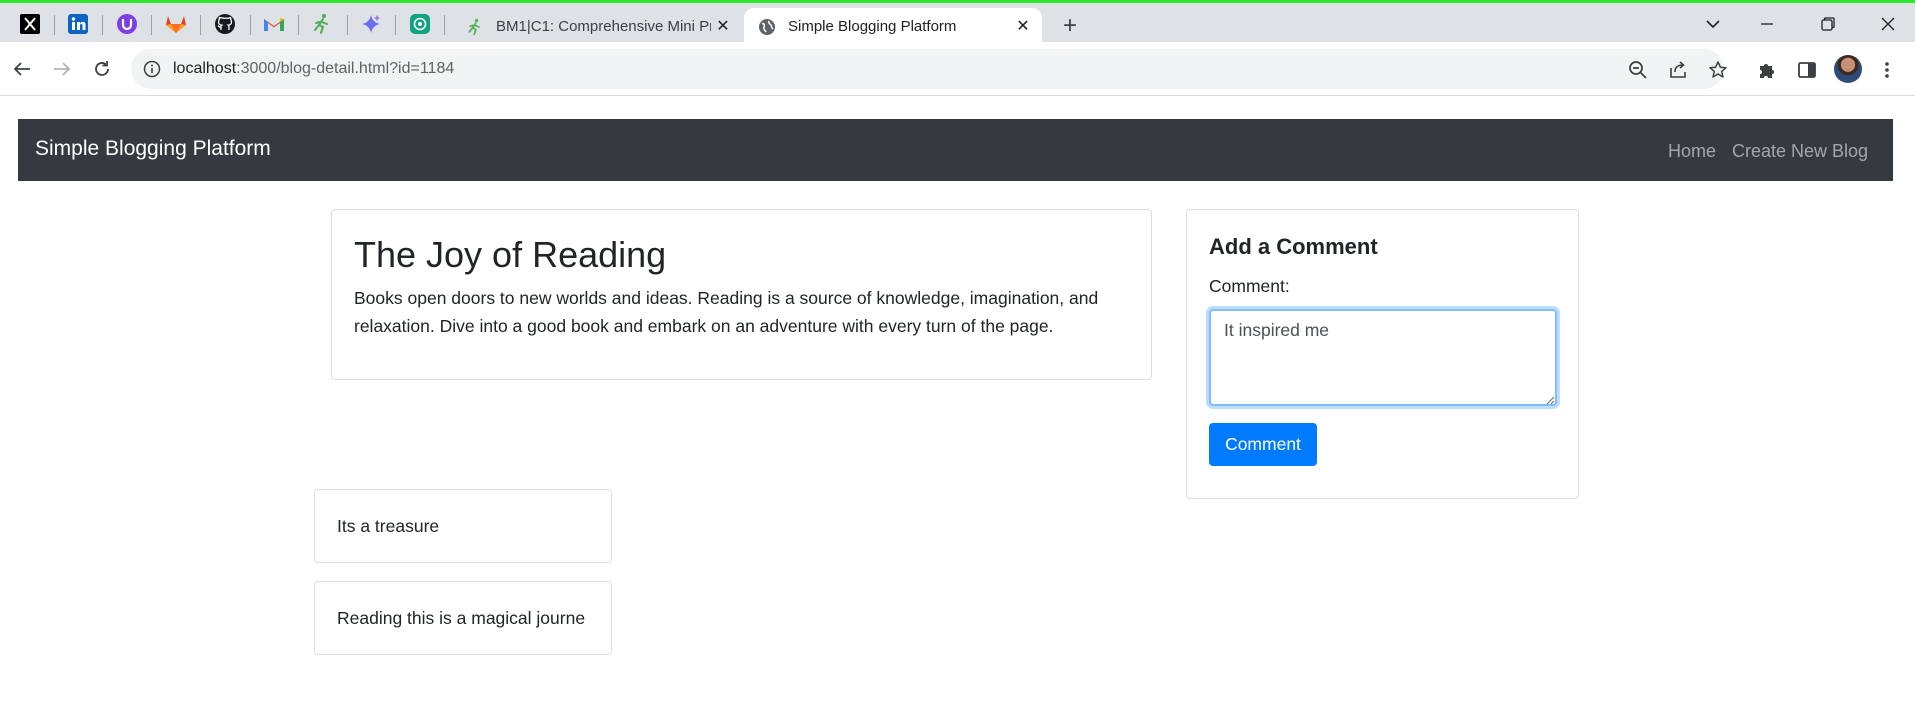 The image size is (1915, 724). What do you see at coordinates (1848, 69) in the screenshot?
I see `profile-avatar` at bounding box center [1848, 69].